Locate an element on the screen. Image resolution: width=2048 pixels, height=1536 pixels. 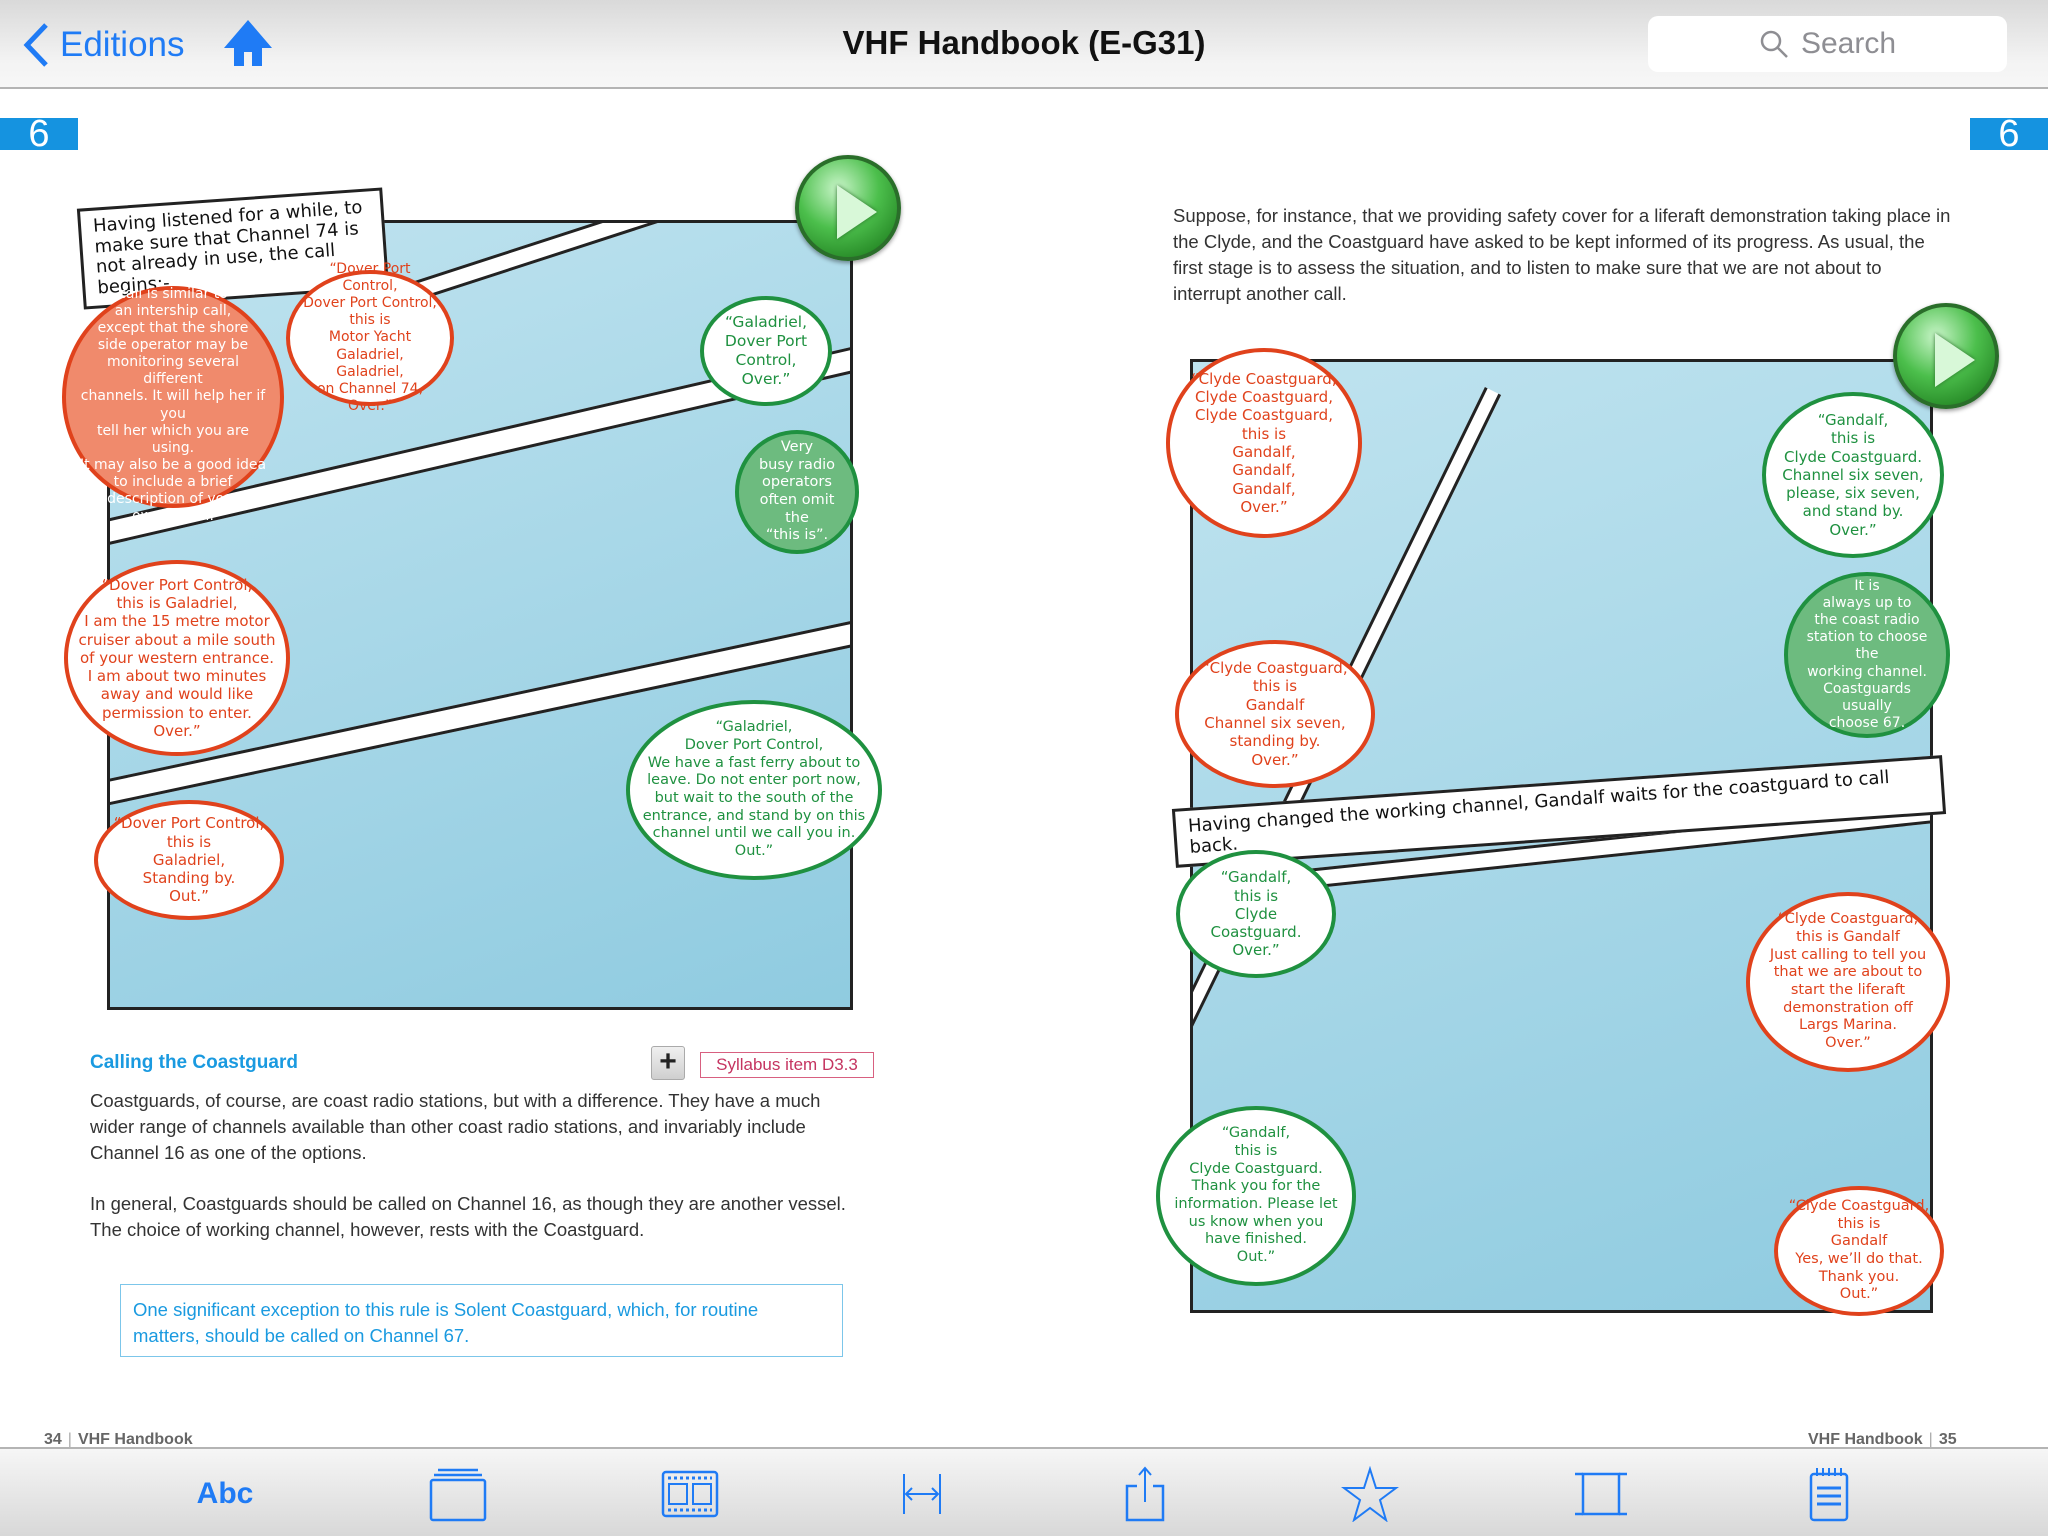
play-audio-button-left is located at coordinates (848, 208).